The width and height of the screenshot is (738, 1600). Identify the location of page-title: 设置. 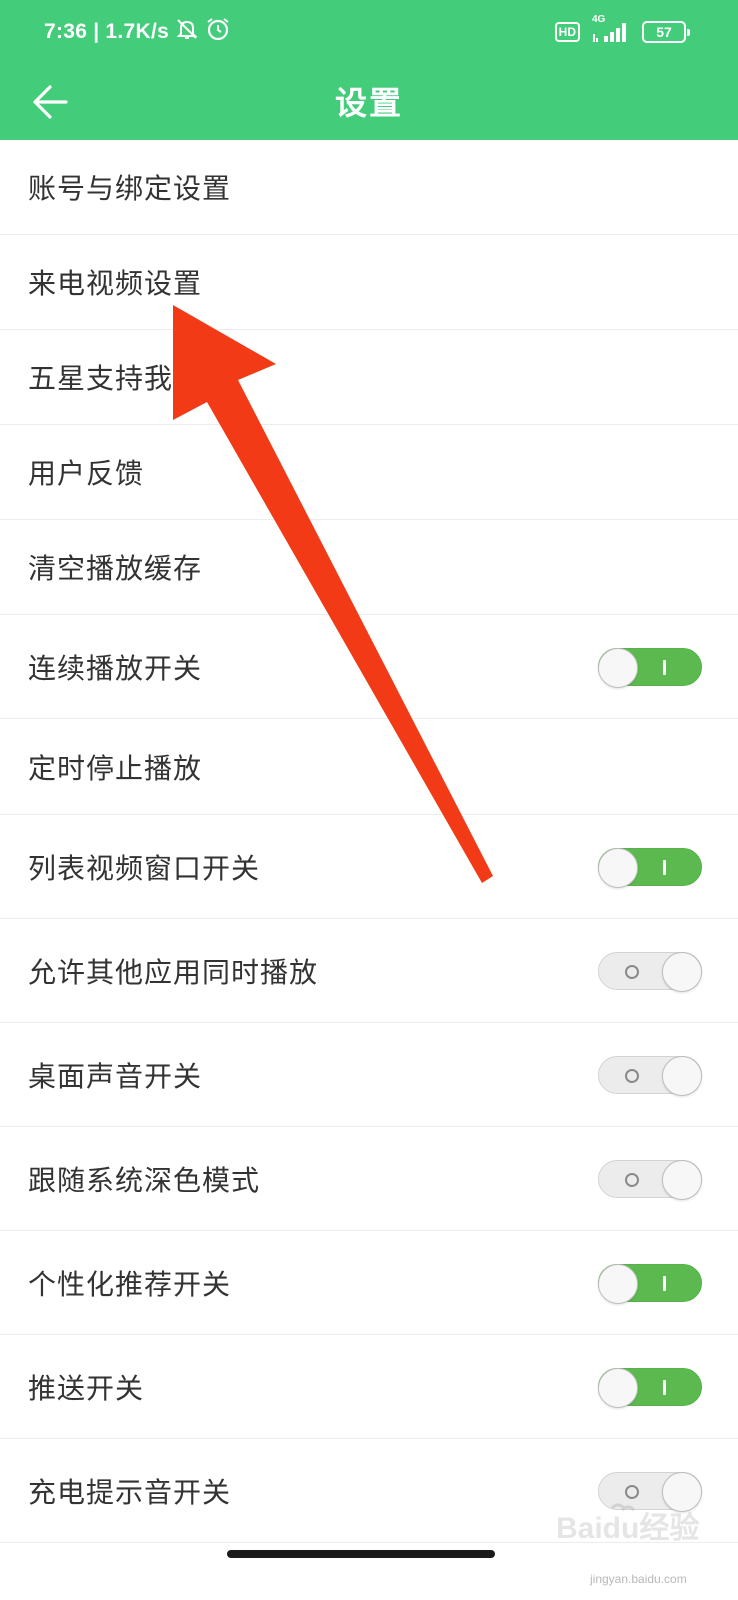
(368, 103).